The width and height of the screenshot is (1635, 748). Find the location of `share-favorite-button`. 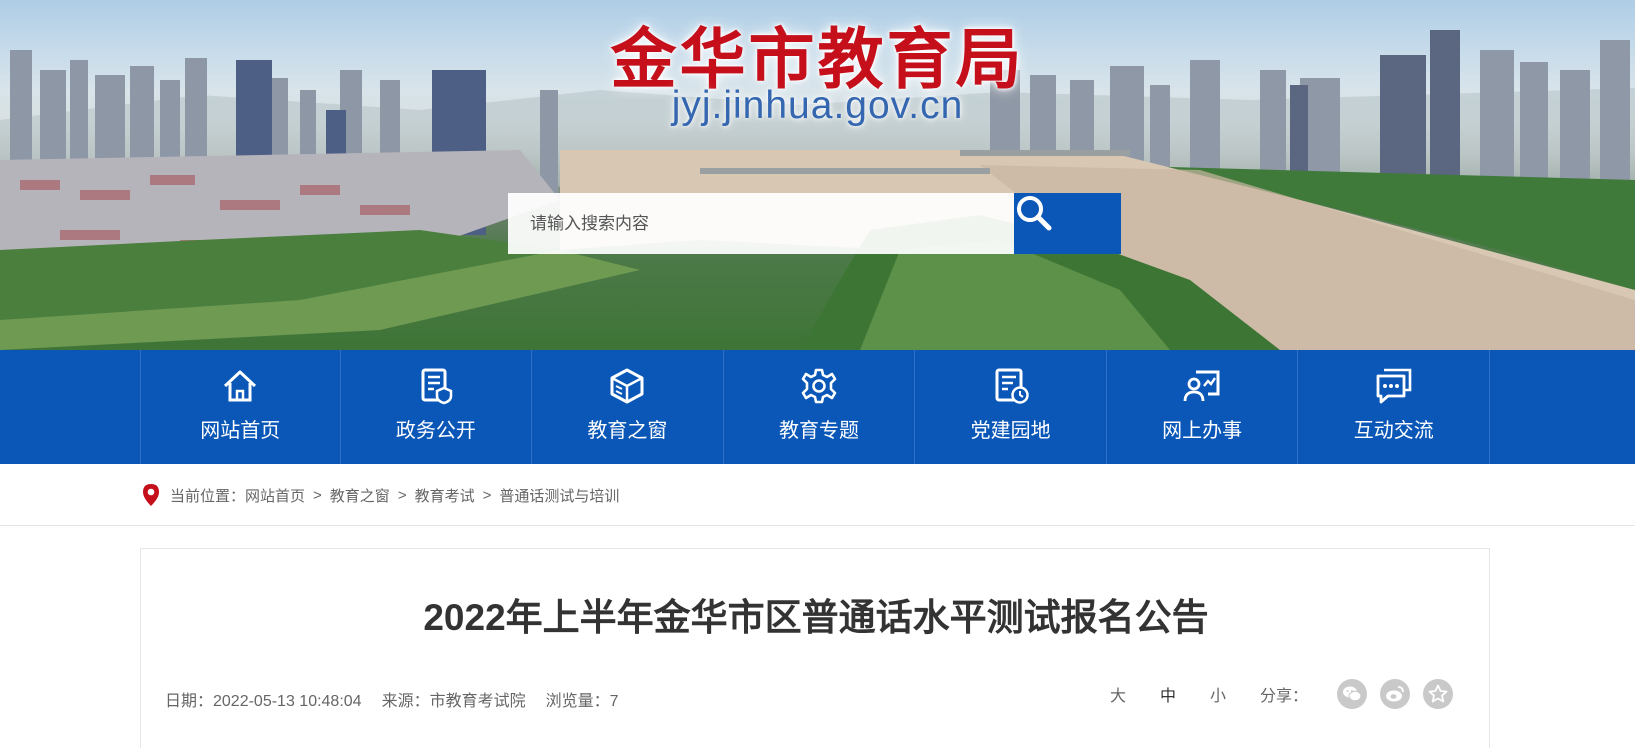

share-favorite-button is located at coordinates (1438, 694).